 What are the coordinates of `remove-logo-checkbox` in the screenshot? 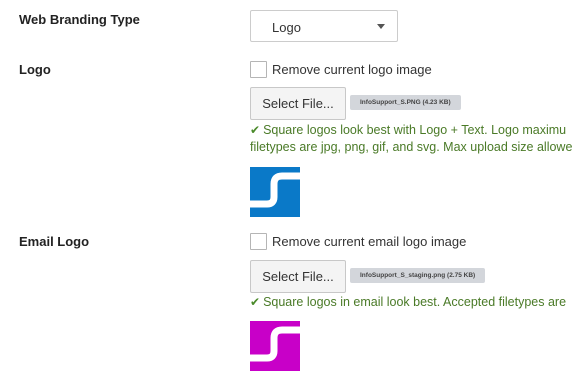 It's located at (258, 69).